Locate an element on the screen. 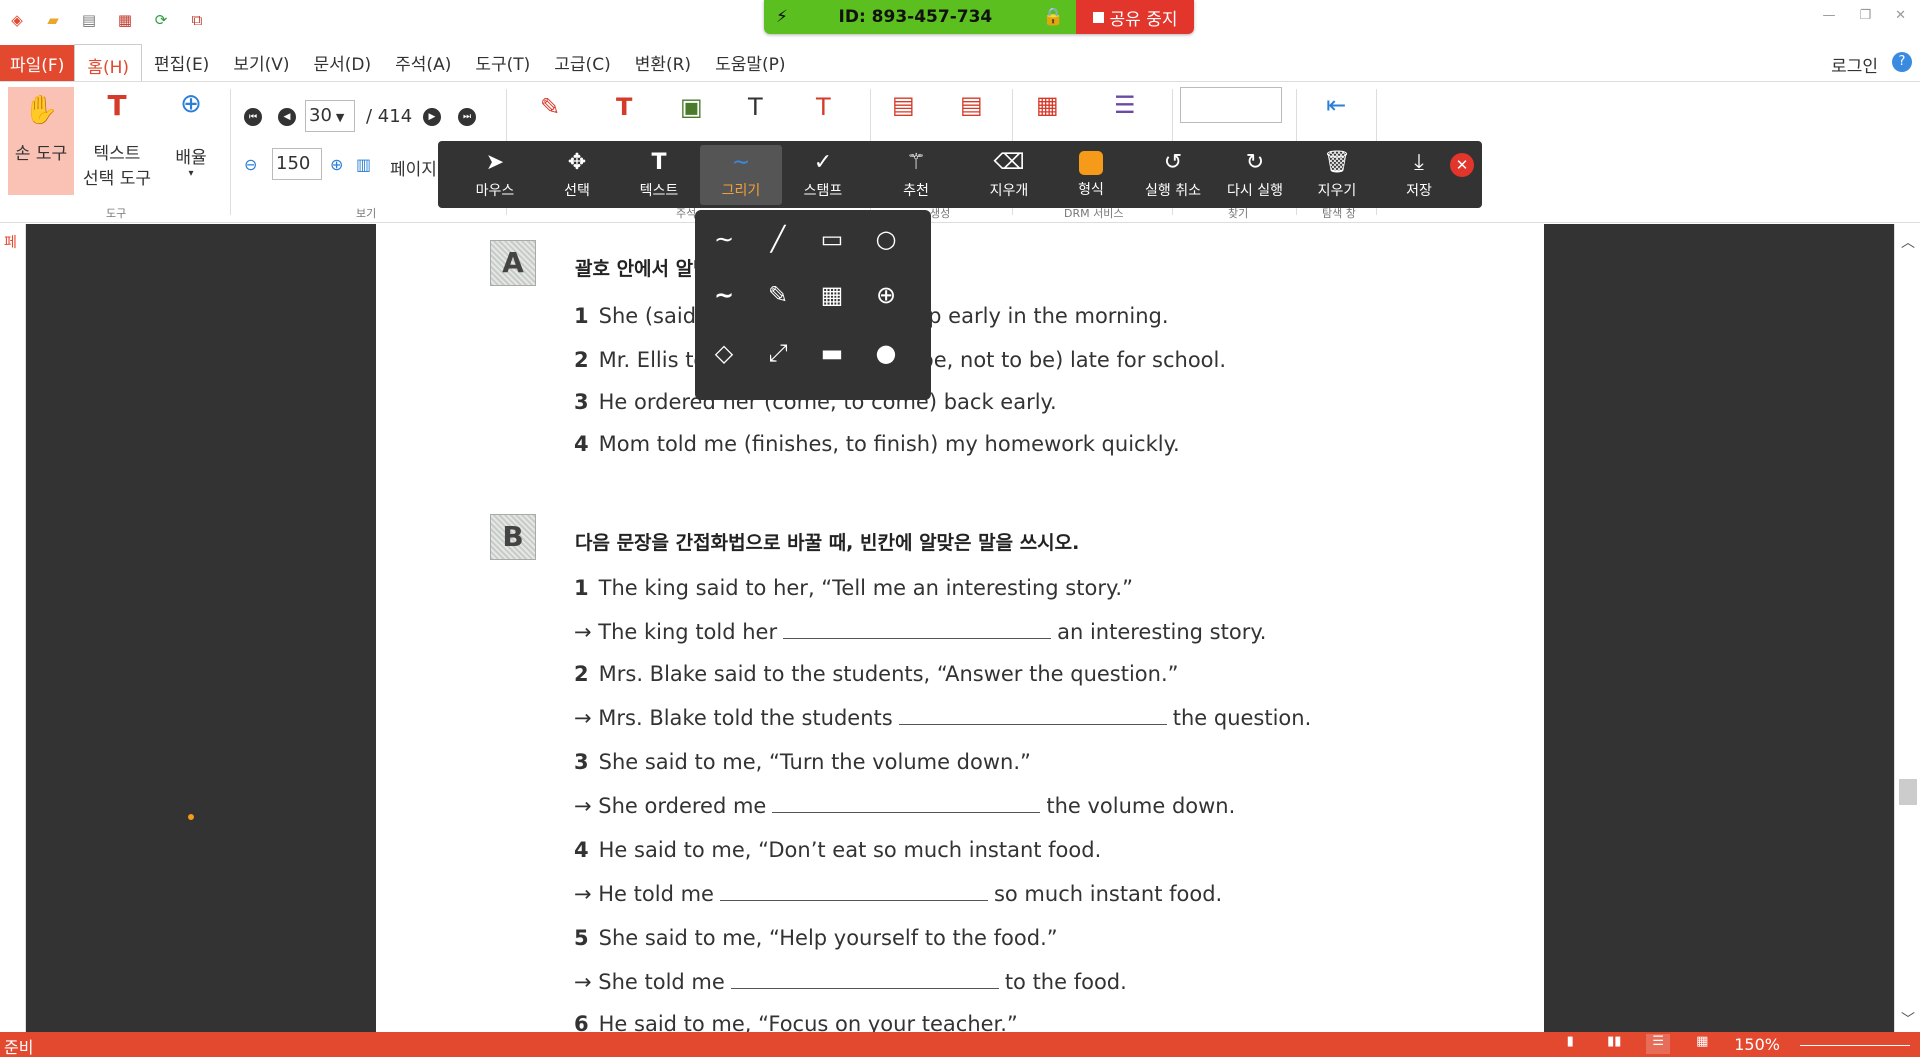 Image resolution: width=1920 pixels, height=1058 pixels. status-bar: 준비 ▮ ▮▮ ☰ ▦ 150% is located at coordinates (960, 1044).